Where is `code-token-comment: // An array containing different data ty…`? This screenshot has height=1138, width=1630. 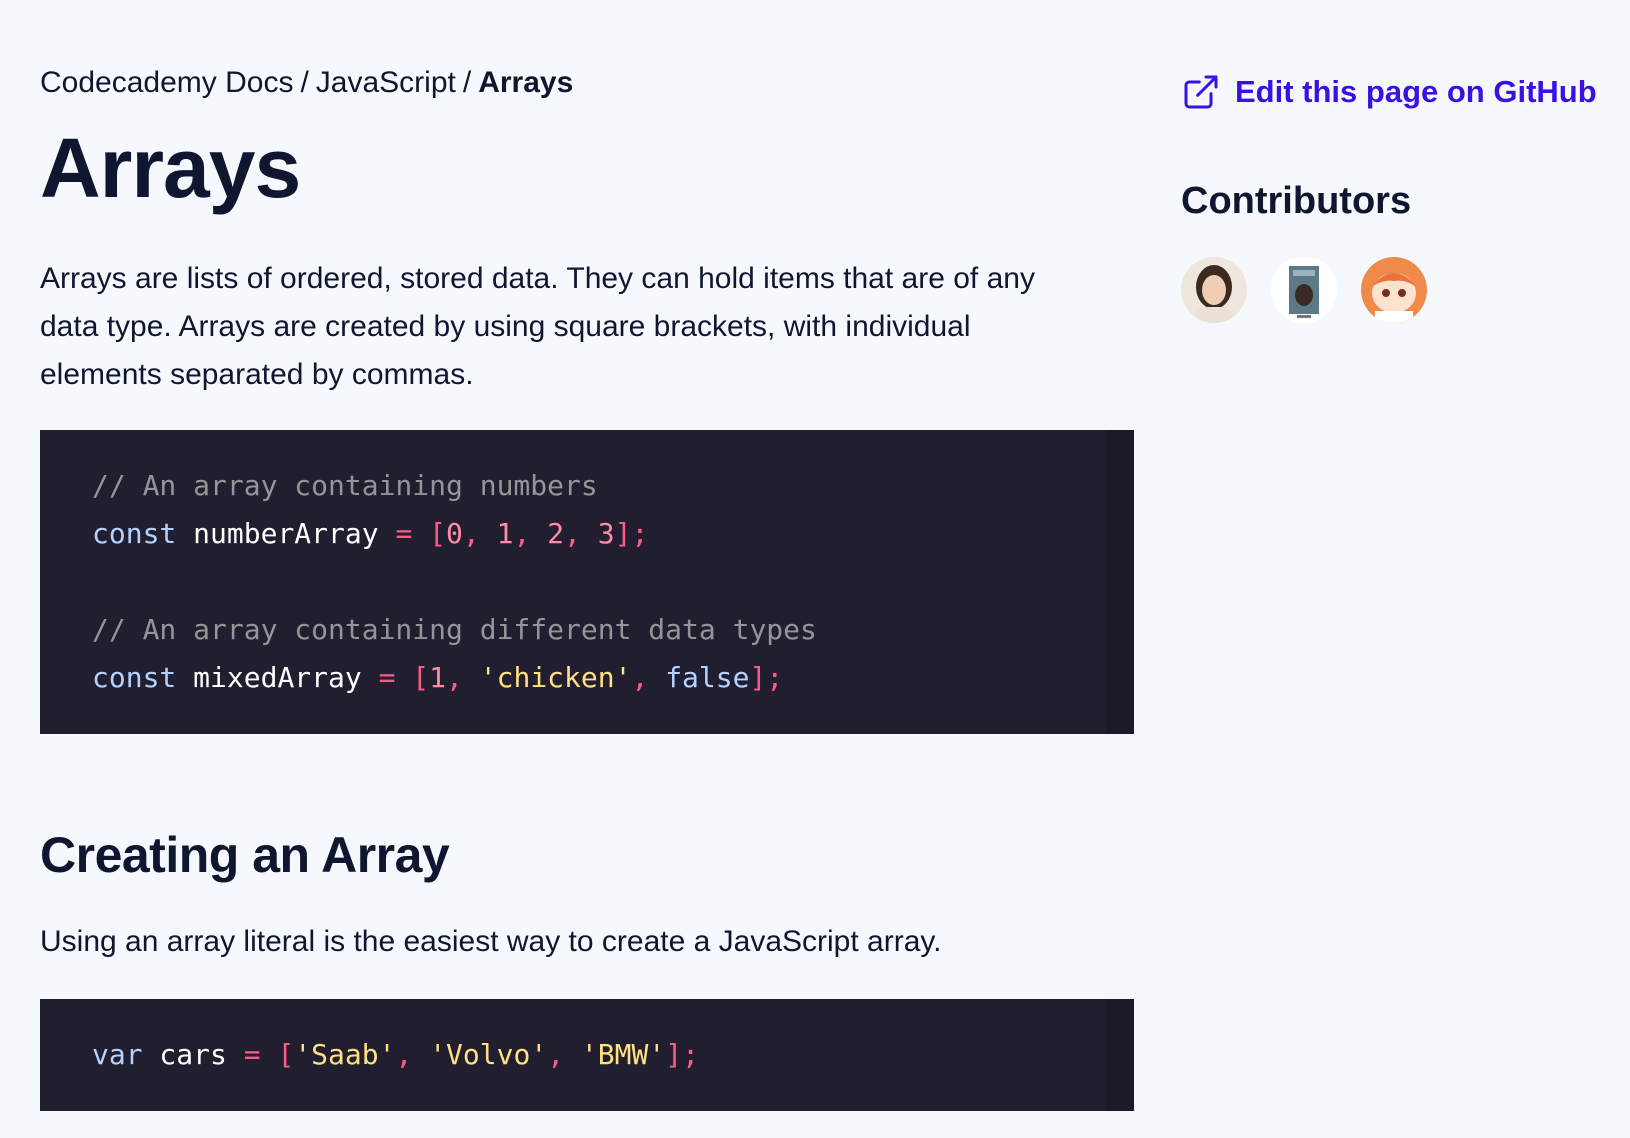 code-token-comment: // An array containing different data ty… is located at coordinates (454, 629).